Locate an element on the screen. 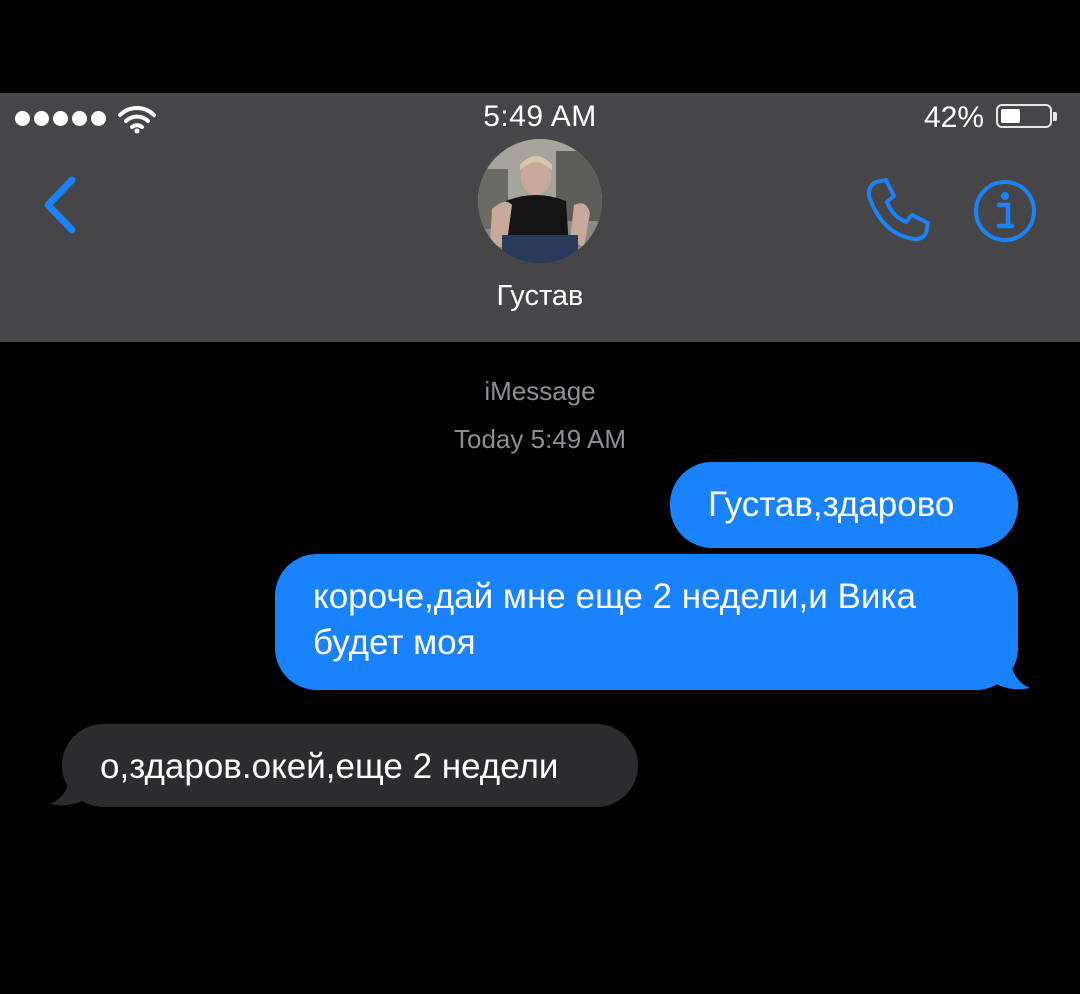 The image size is (1080, 994). contact-name: Густав is located at coordinates (540, 296).